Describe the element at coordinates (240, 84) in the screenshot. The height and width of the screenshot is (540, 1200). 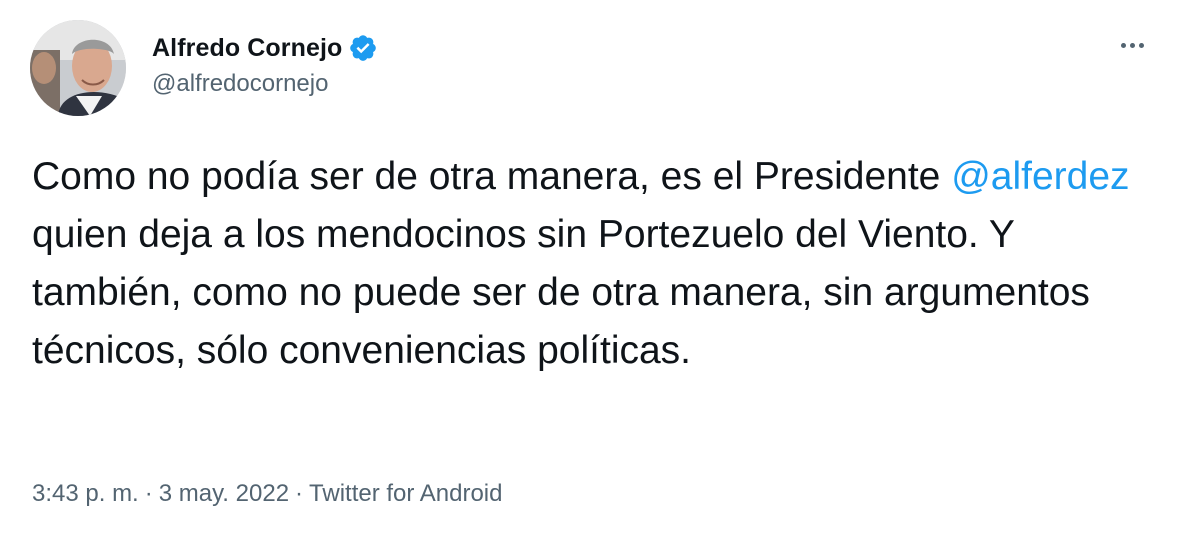
I see `author-handle: @alfredocornejo` at that location.